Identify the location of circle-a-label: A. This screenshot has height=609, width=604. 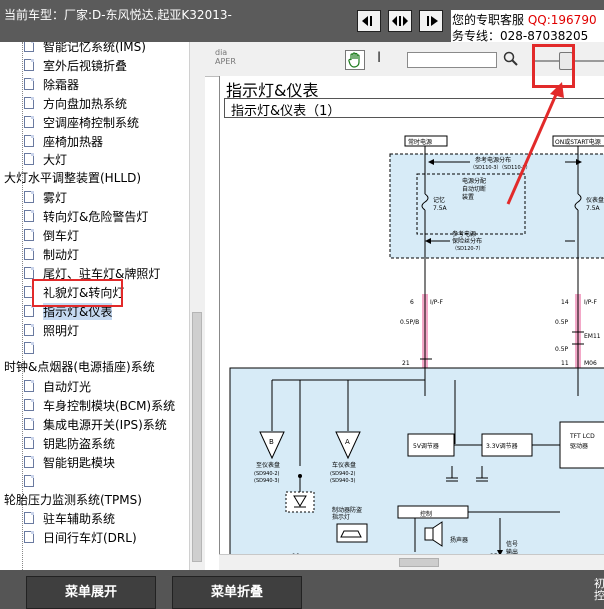
(347, 442).